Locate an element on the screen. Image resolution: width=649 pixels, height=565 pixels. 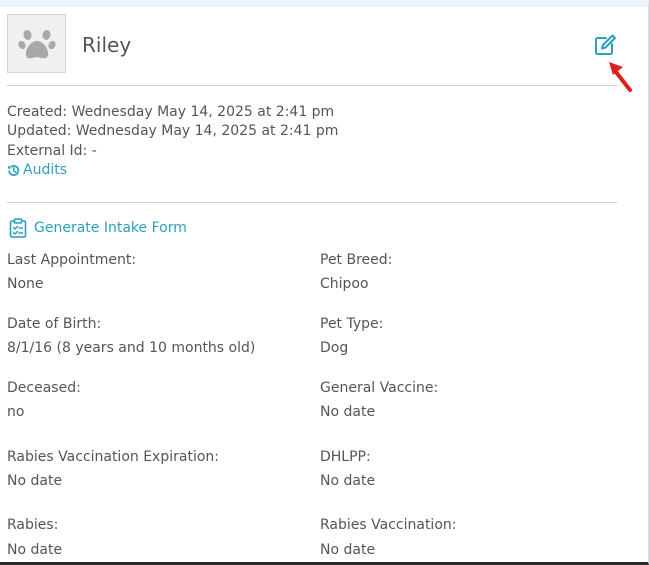
pet-avatar is located at coordinates (36, 43).